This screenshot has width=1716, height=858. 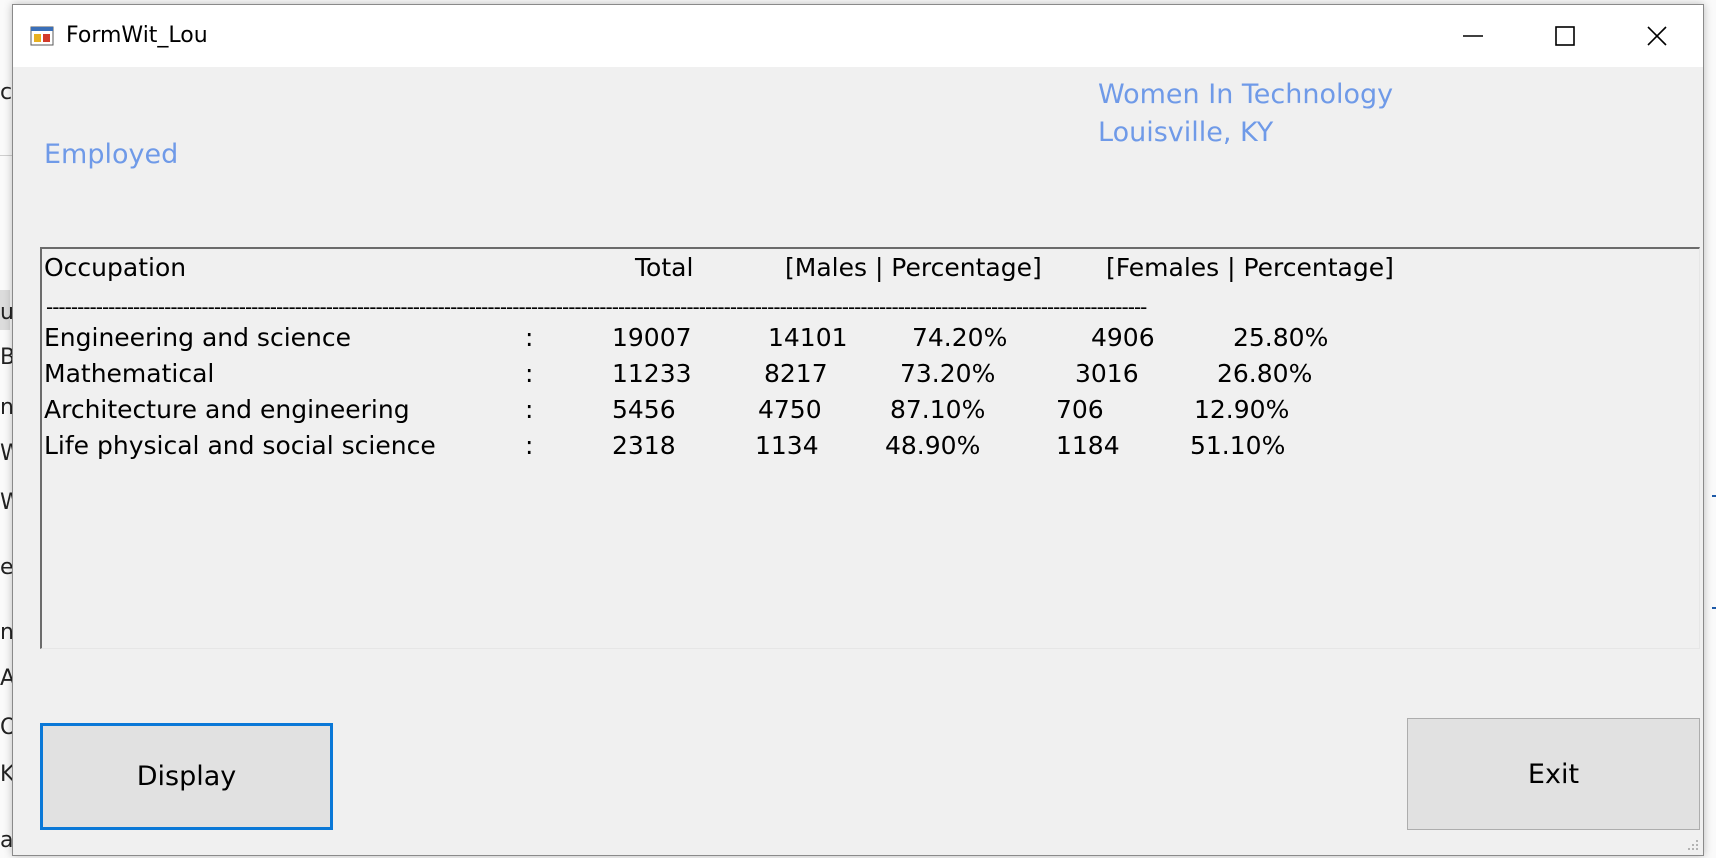 I want to click on minimize-icon, so click(x=1473, y=36).